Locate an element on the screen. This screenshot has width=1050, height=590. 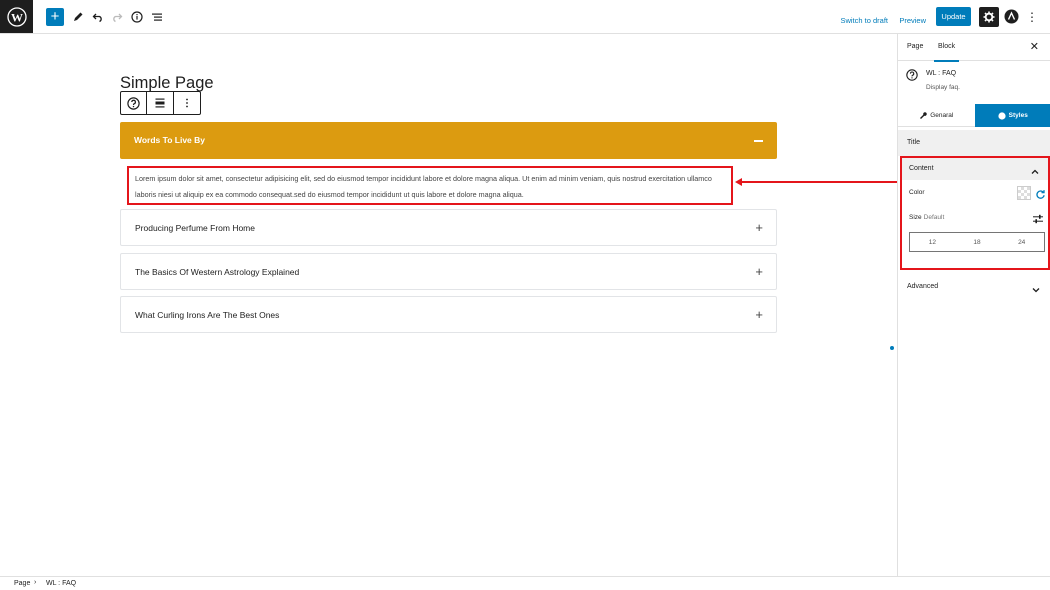
settings-gear-icon is located at coordinates (989, 17).